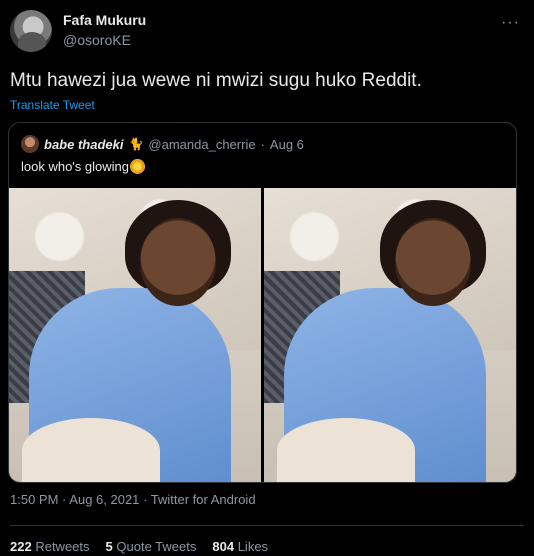 The height and width of the screenshot is (556, 534). I want to click on tweet-date: Aug 6, 2021, so click(104, 499).